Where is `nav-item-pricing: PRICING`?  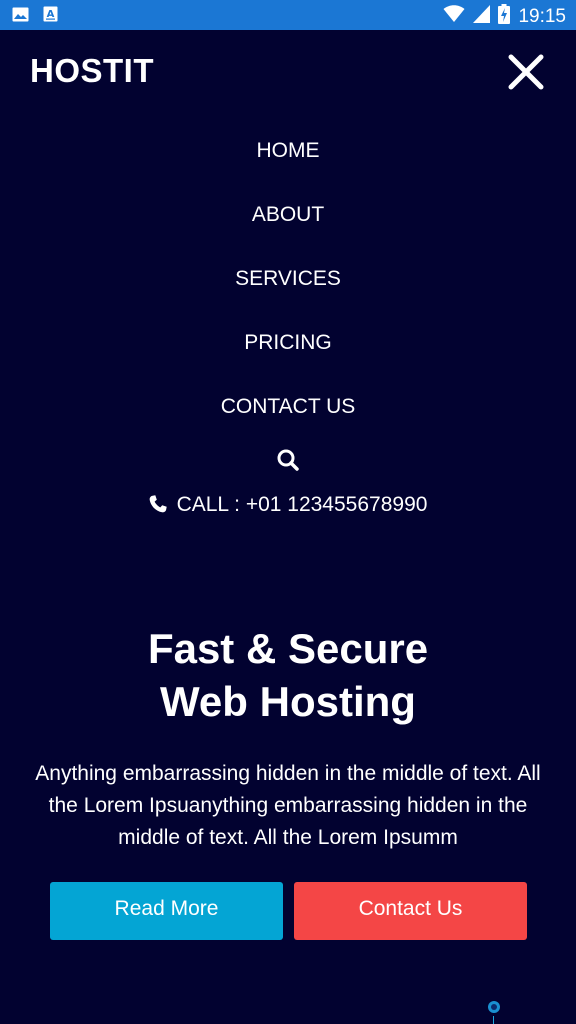
nav-item-pricing: PRICING is located at coordinates (288, 352).